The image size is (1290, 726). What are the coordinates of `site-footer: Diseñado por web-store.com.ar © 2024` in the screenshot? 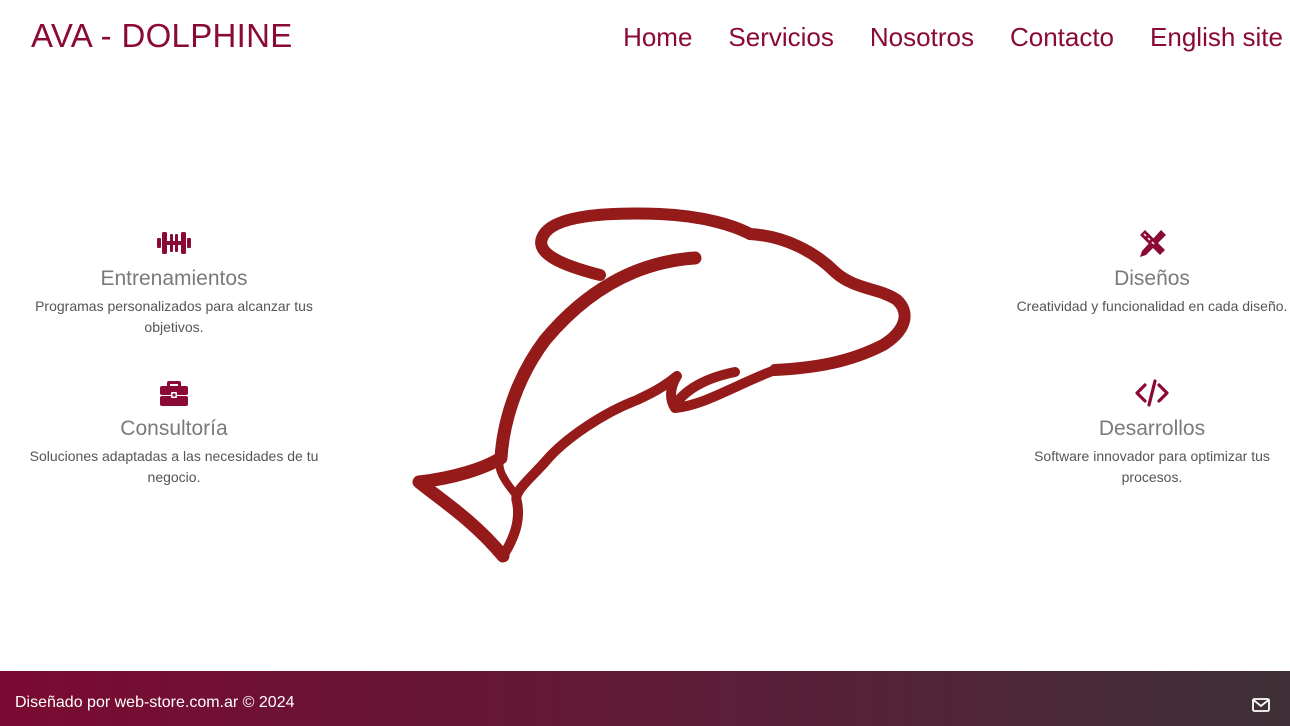 It's located at (645, 698).